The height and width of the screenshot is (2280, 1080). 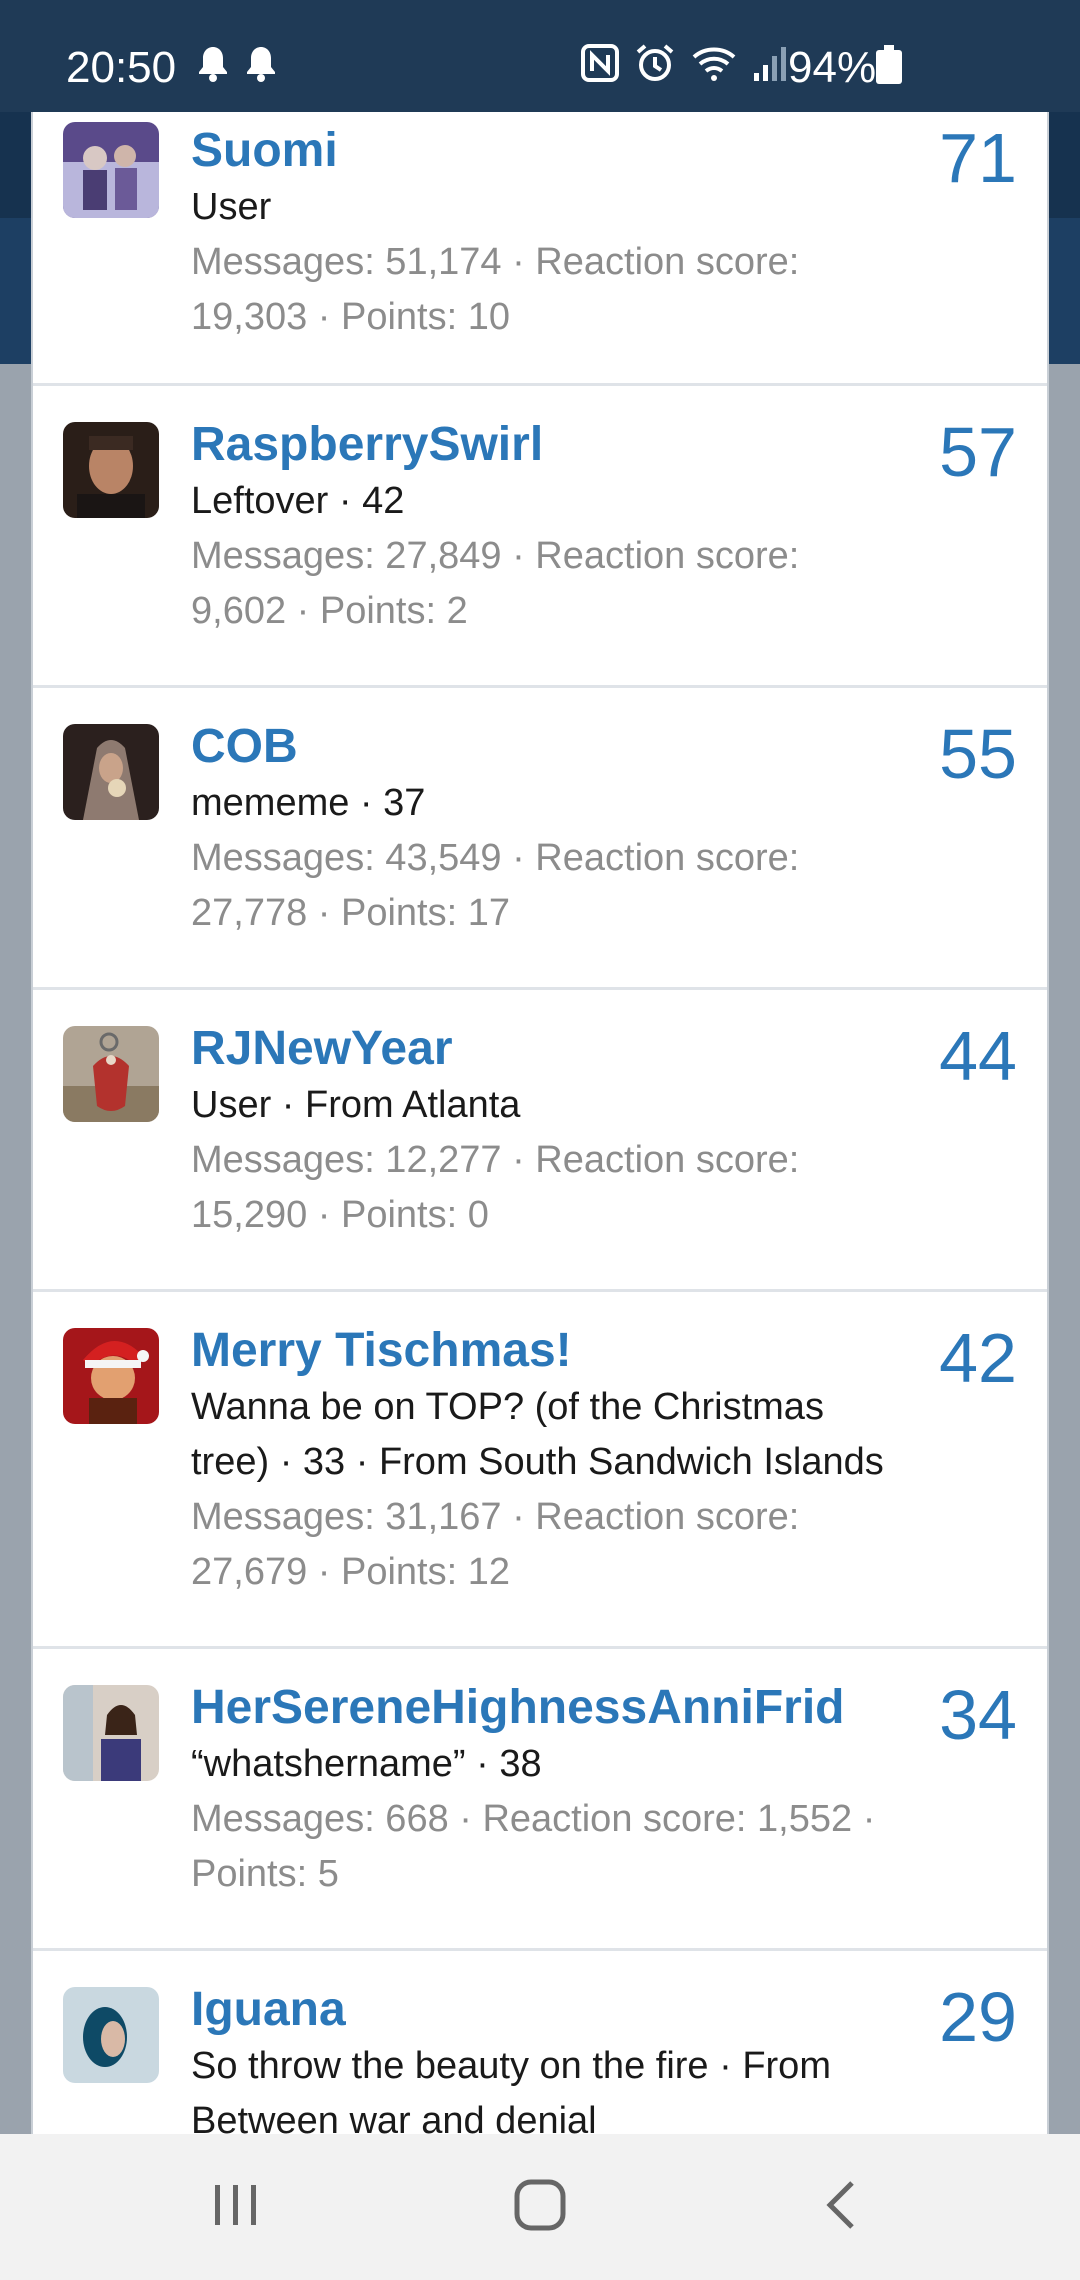 What do you see at coordinates (832, 67) in the screenshot?
I see `battery-percent: 94%` at bounding box center [832, 67].